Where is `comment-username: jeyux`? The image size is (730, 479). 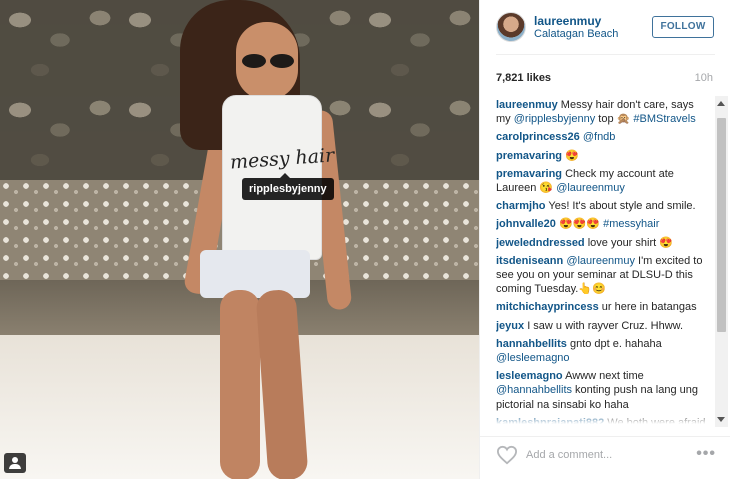
comment-username: jeyux is located at coordinates (510, 326).